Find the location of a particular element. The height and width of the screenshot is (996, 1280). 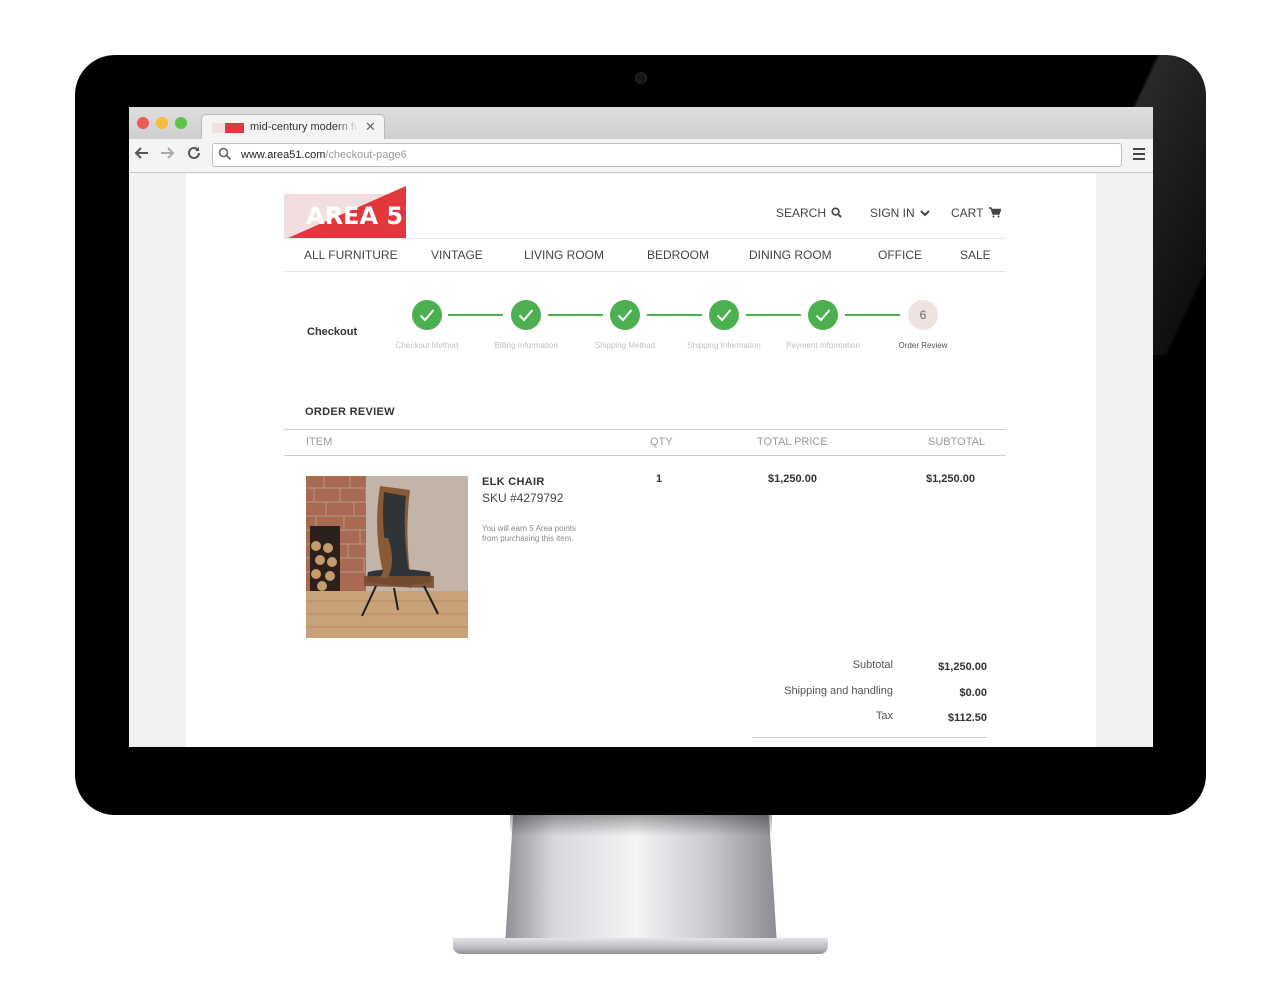

logo-text: AREA 51 is located at coordinates (356, 216).